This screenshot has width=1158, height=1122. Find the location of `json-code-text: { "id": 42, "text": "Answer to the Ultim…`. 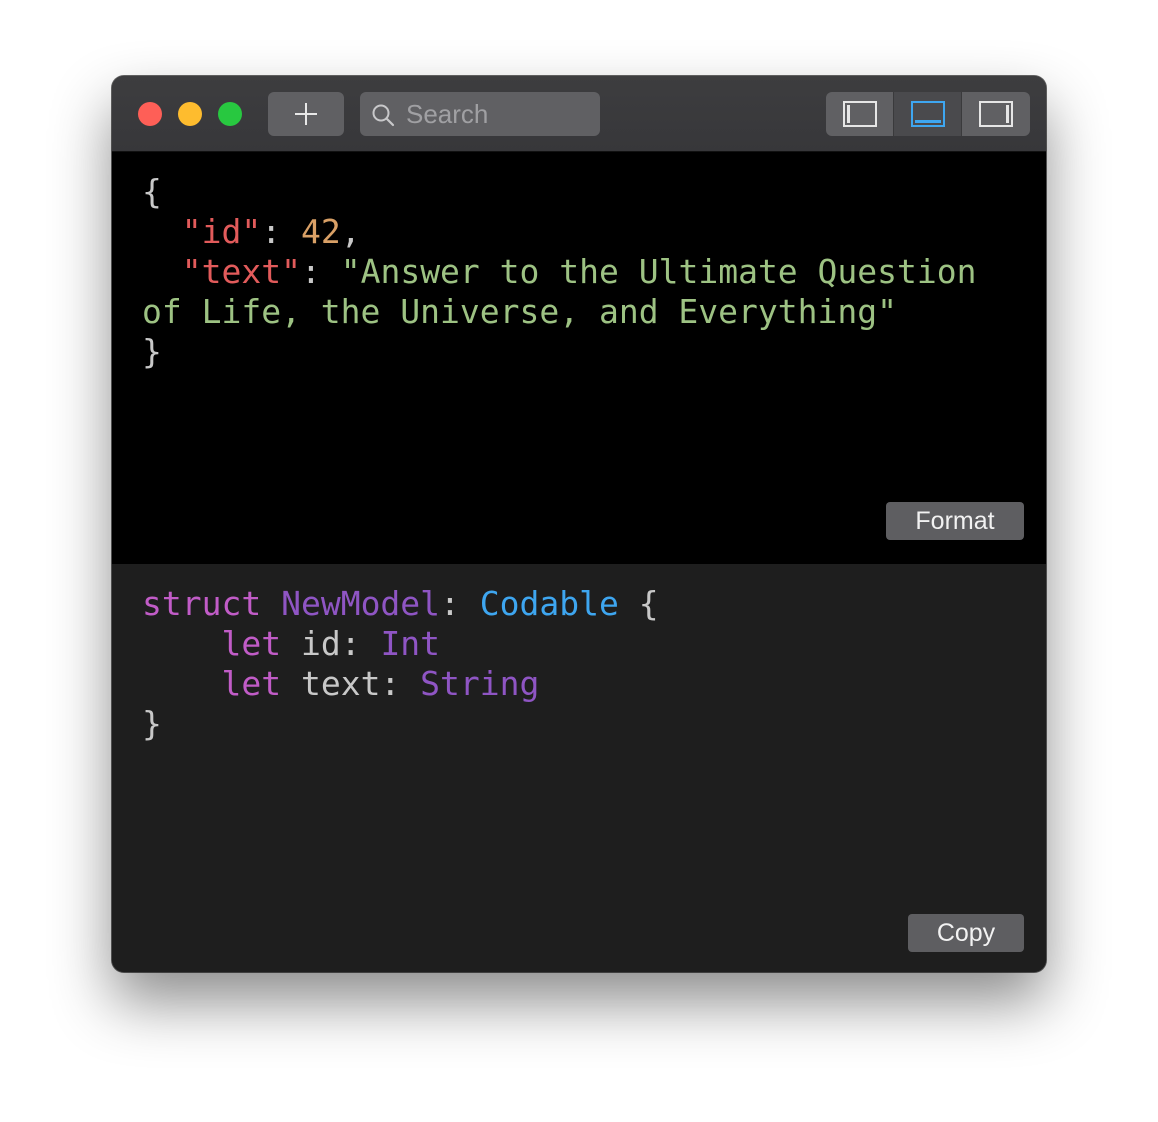

json-code-text: { "id": 42, "text": "Answer to the Ultim… is located at coordinates (559, 272).